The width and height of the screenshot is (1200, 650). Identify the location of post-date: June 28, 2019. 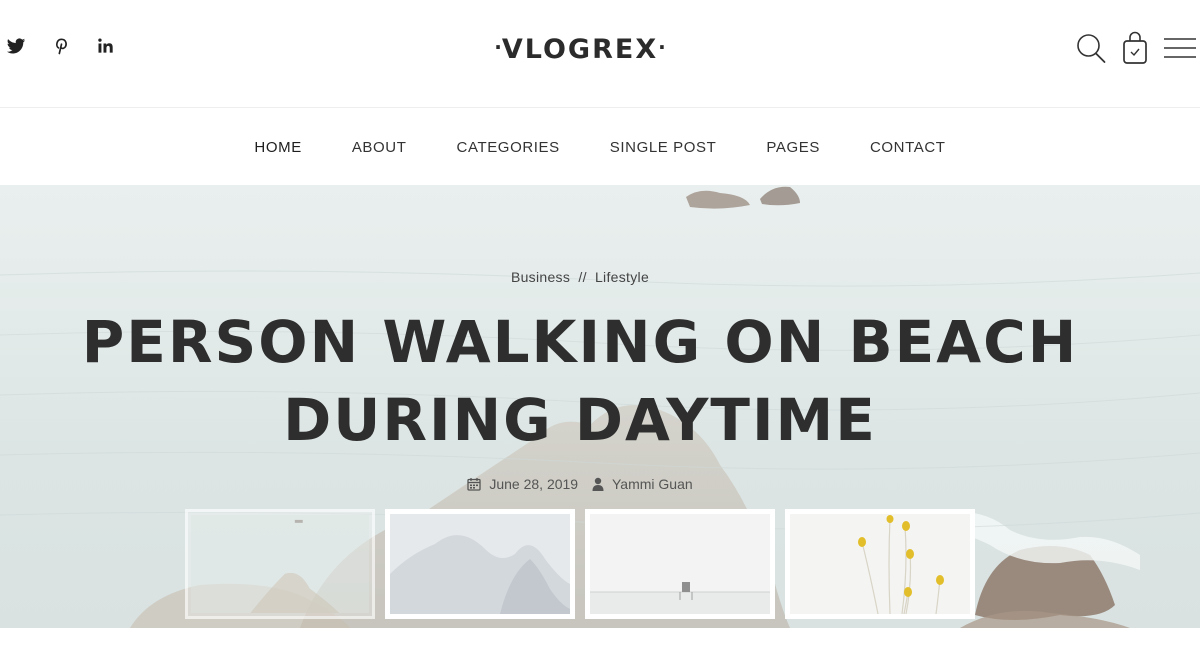
(522, 484).